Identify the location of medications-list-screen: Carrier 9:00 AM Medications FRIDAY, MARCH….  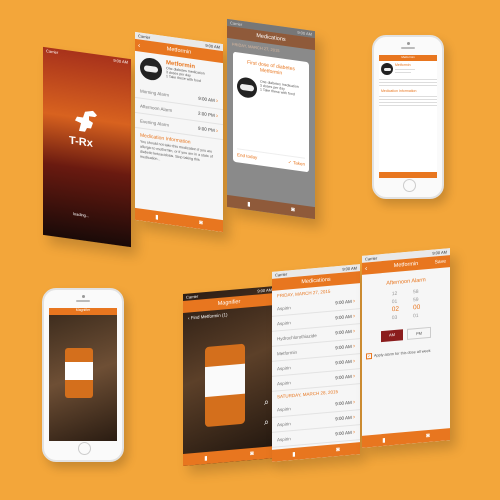
(316, 363).